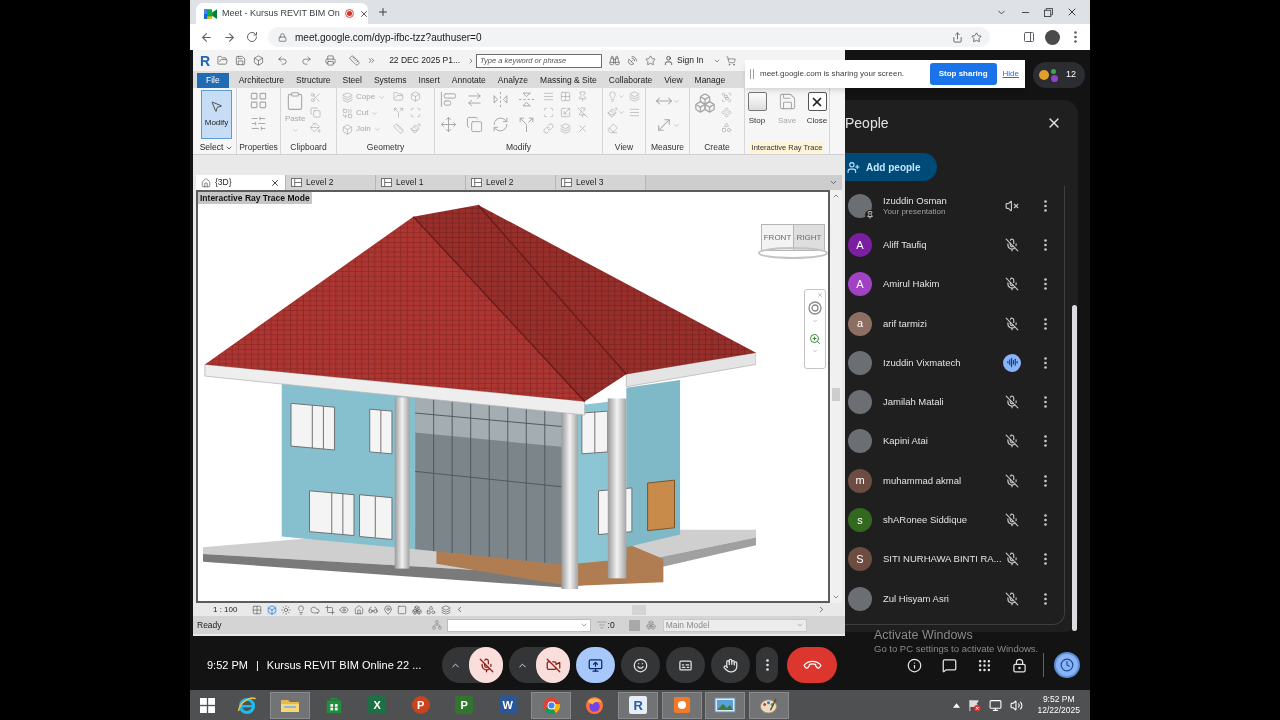 The height and width of the screenshot is (720, 1280). I want to click on triangle-up-icon, so click(957, 705).